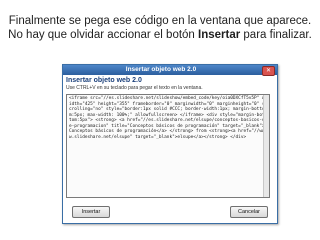 The width and height of the screenshot is (320, 240). What do you see at coordinates (170, 212) in the screenshot?
I see `dialog-button-row: Insertar Cancelar` at bounding box center [170, 212].